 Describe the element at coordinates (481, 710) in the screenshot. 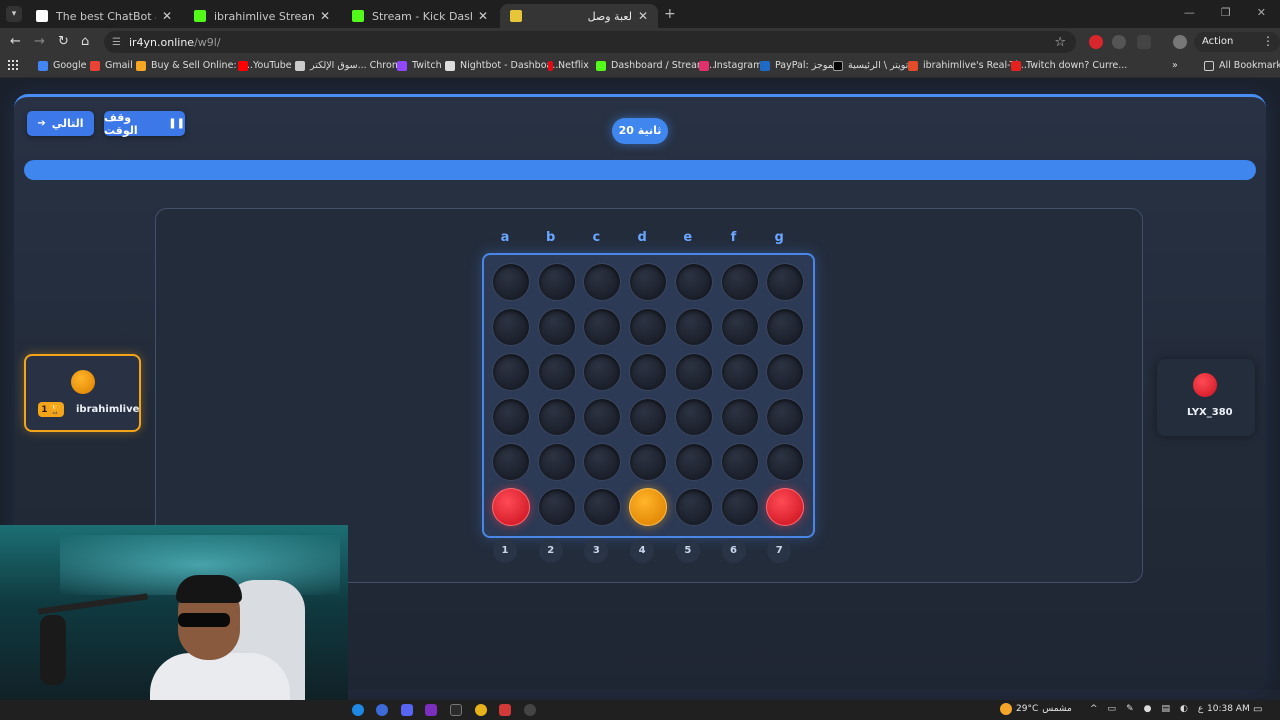

I see `chrome-icon` at that location.